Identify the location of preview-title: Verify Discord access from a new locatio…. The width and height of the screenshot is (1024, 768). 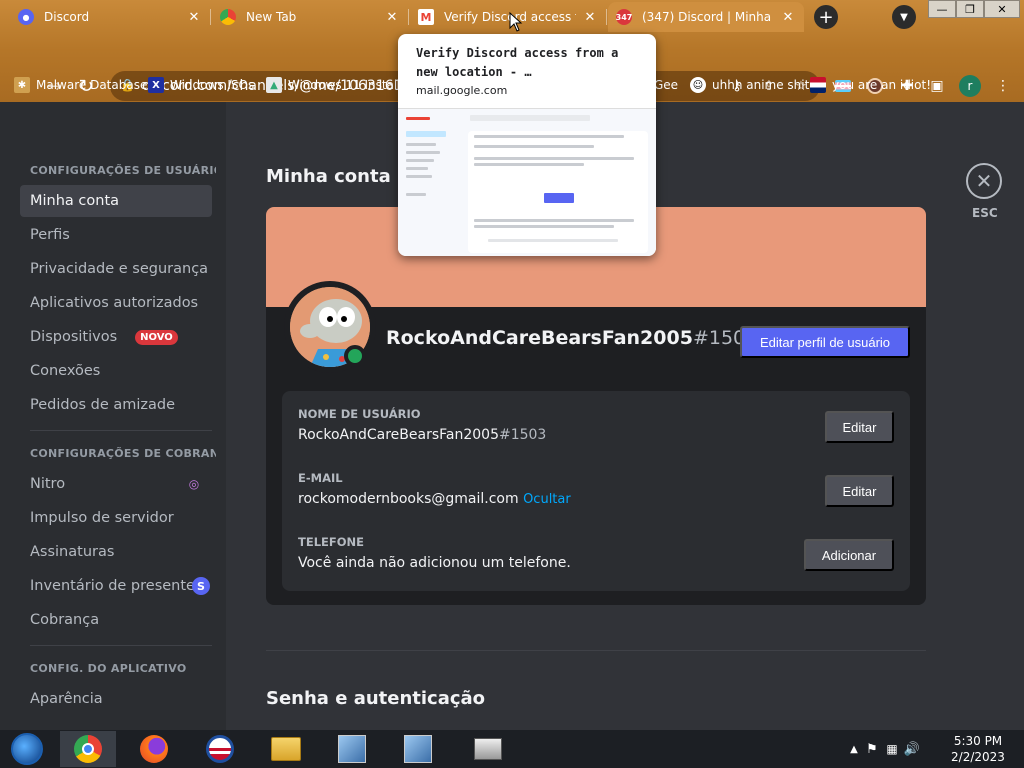
(517, 62).